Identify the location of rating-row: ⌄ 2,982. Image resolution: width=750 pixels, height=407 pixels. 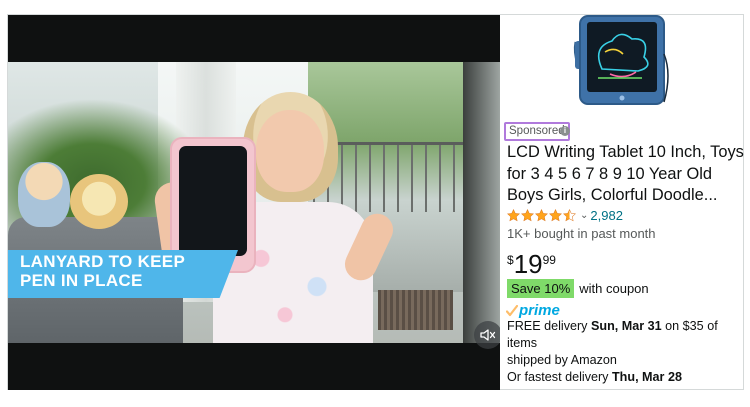
(565, 215).